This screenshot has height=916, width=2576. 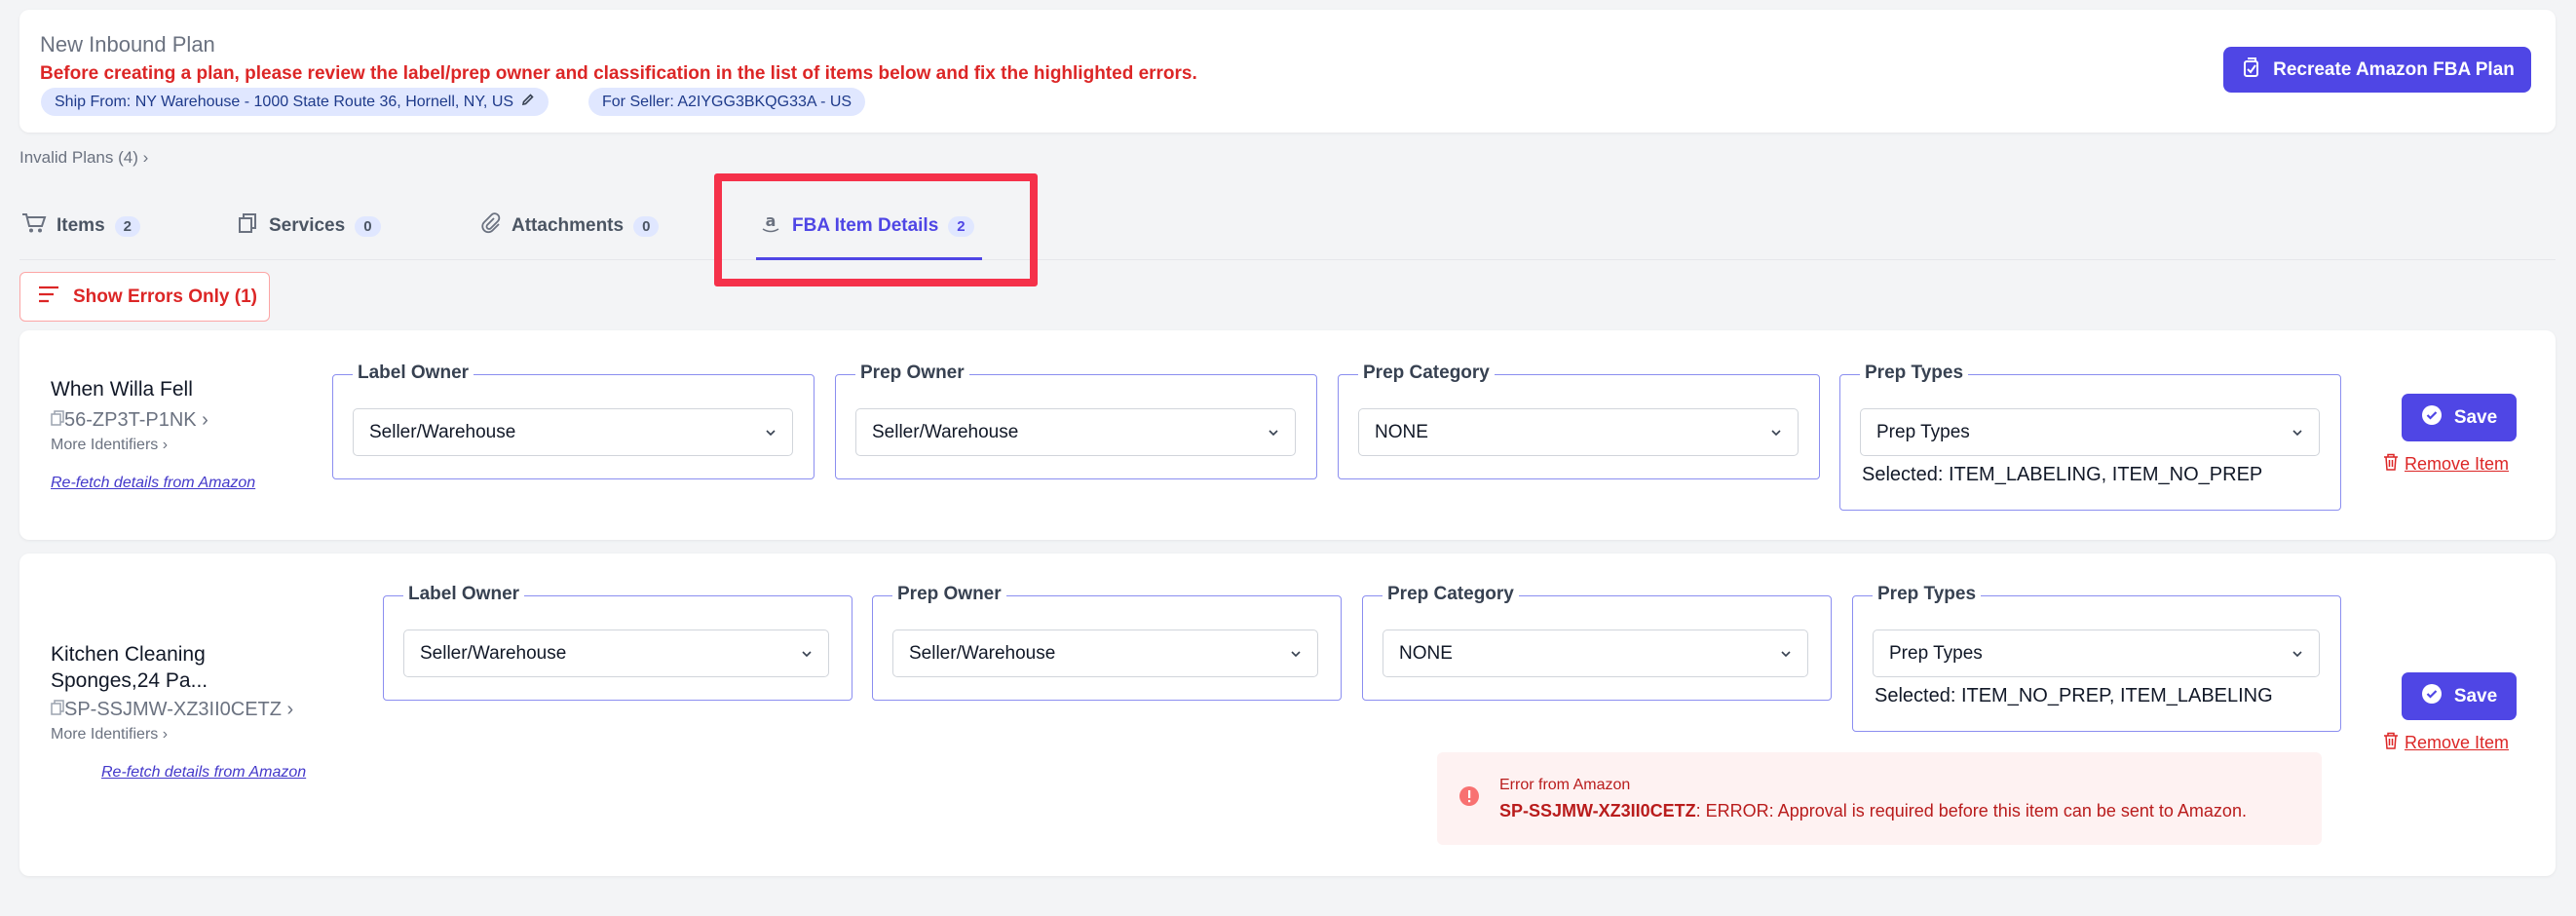 I want to click on invalid-plans-link: Invalid Plans (4) ›, so click(x=83, y=158).